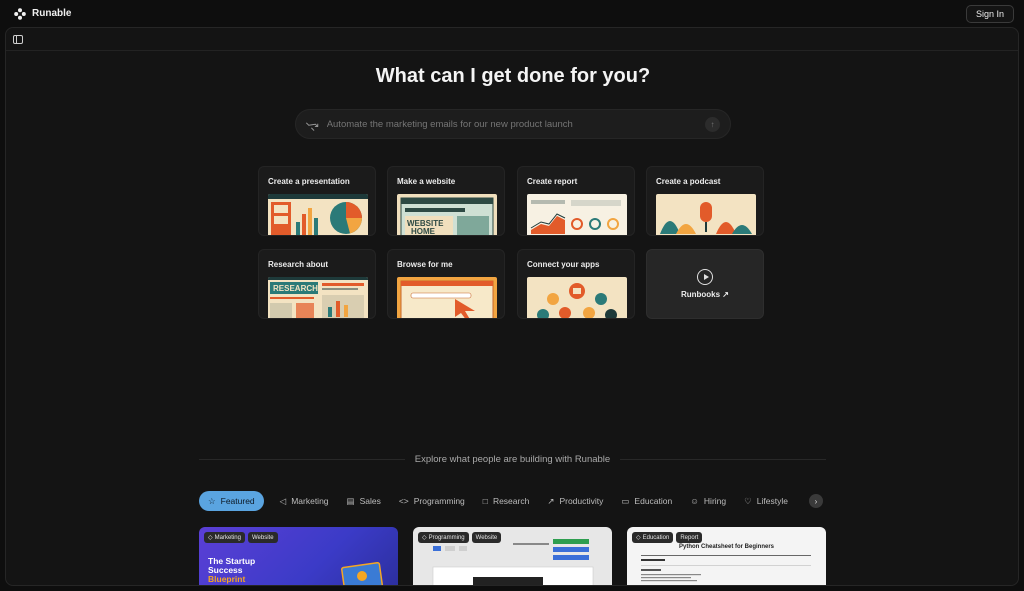  I want to click on showcase-screenshot-image, so click(513, 562).